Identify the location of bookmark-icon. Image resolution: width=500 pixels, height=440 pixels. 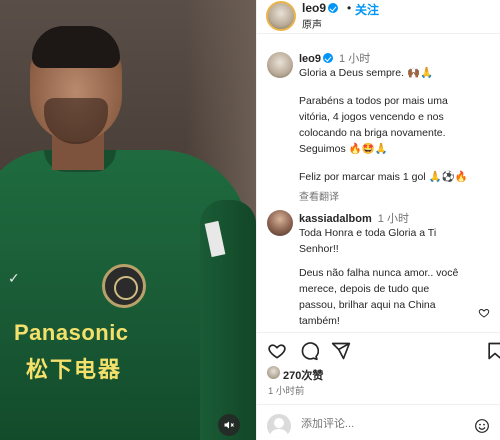
(492, 351).